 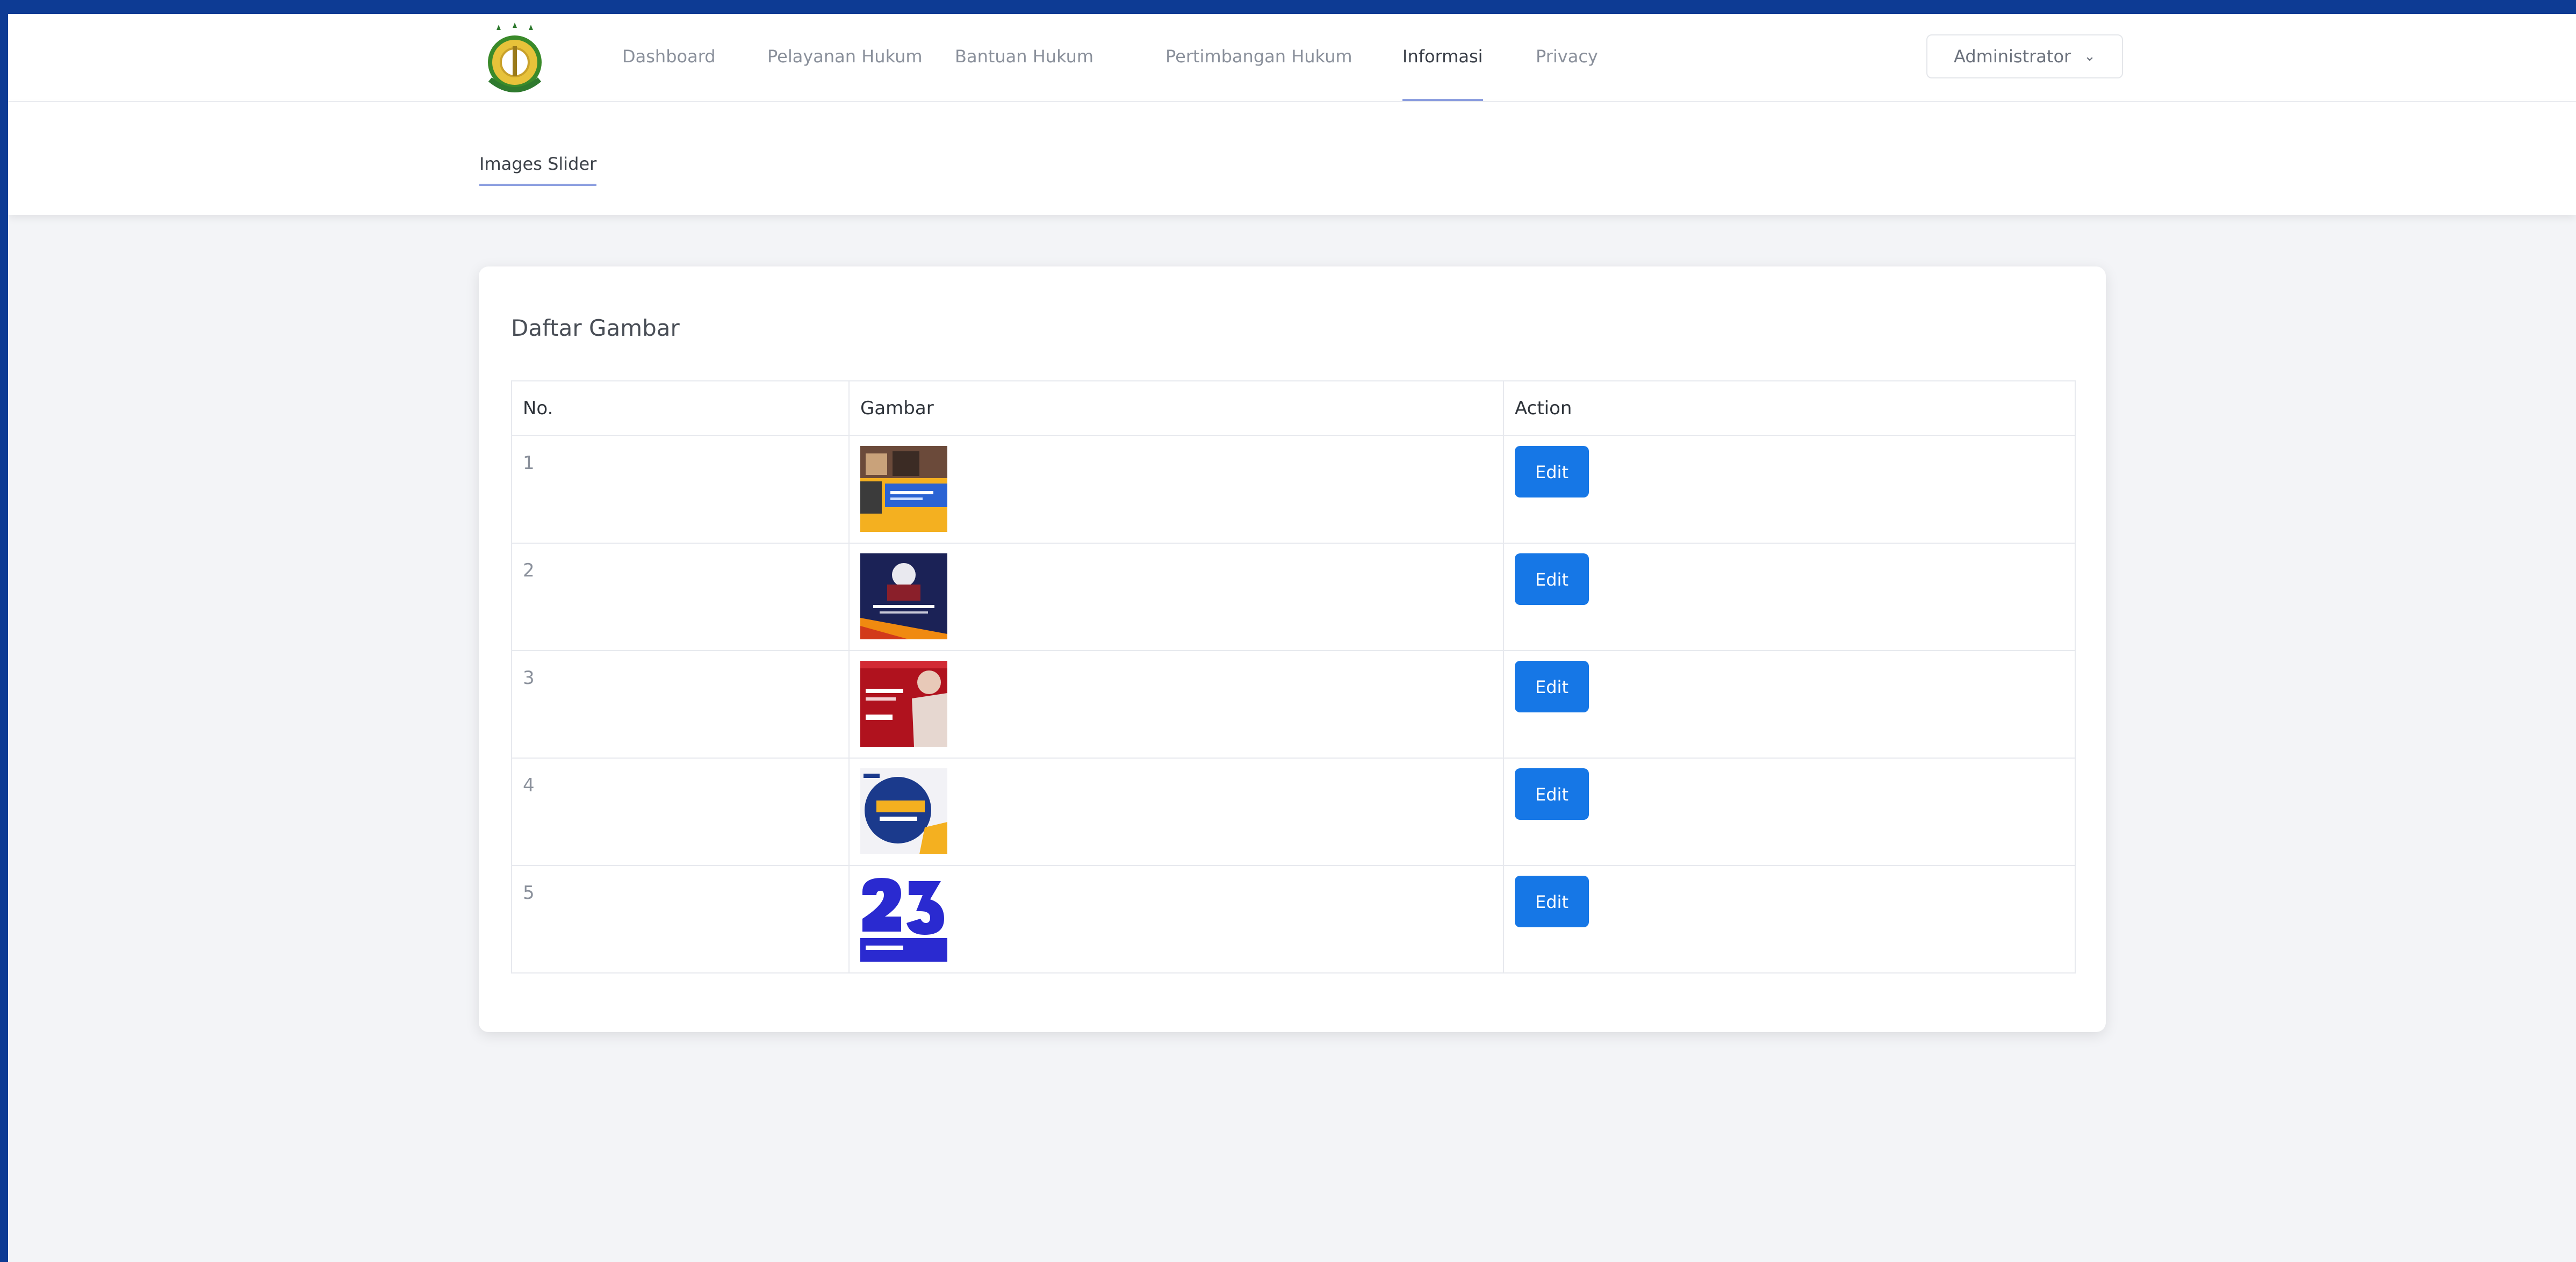 What do you see at coordinates (595, 328) in the screenshot?
I see `card-title: Daftar Gambar` at bounding box center [595, 328].